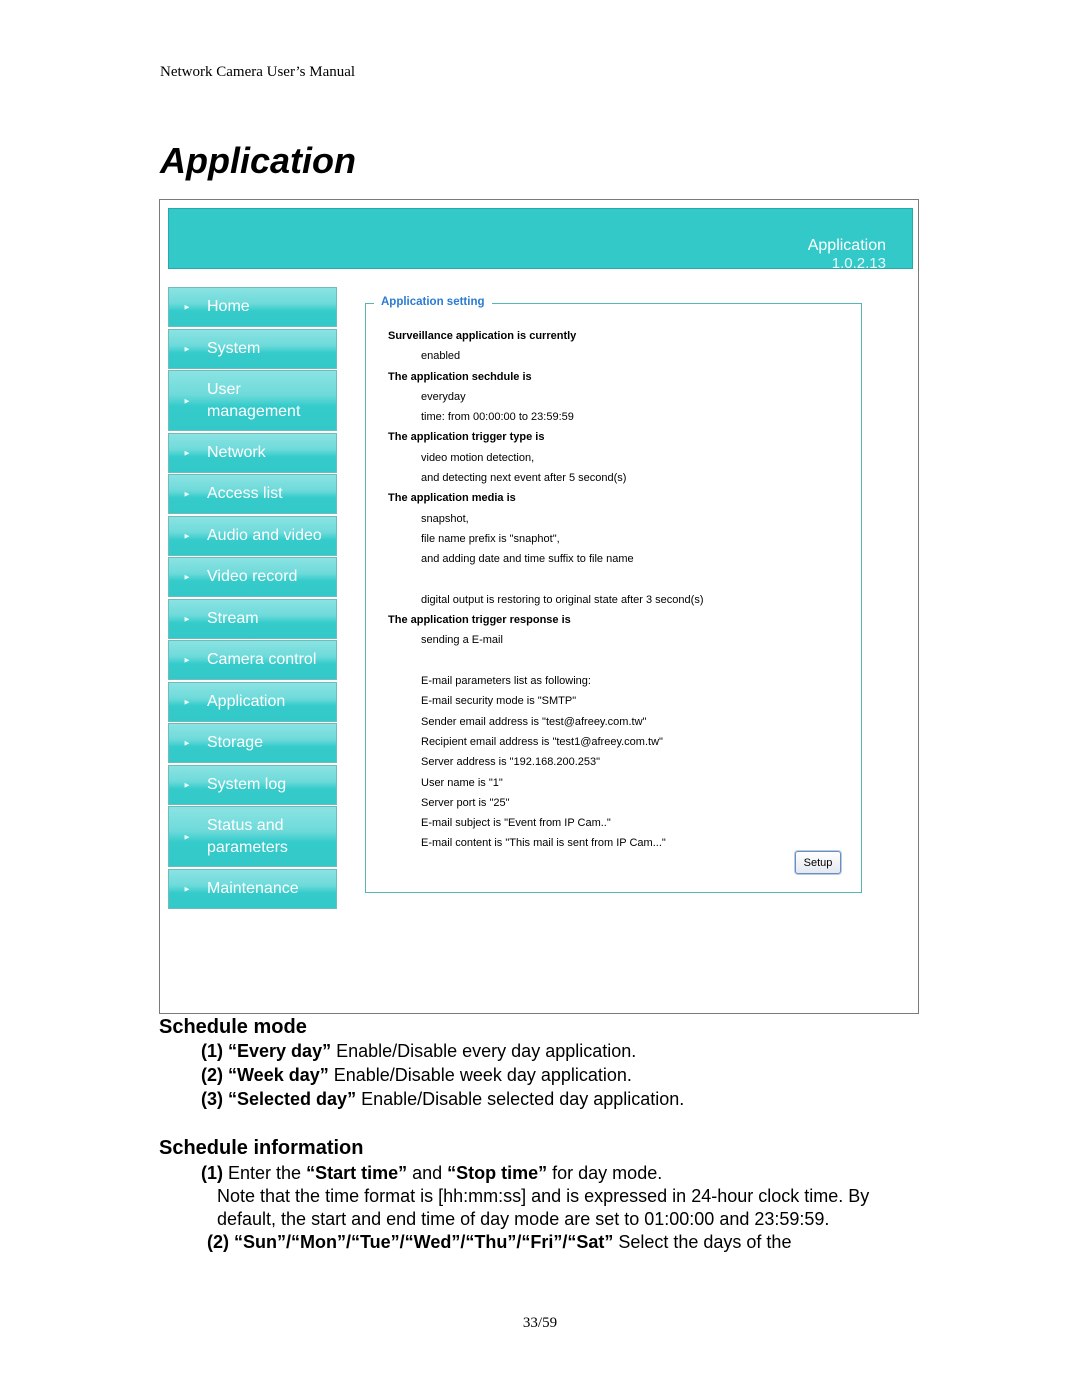 The height and width of the screenshot is (1397, 1080). What do you see at coordinates (247, 836) in the screenshot?
I see `sidebar-item-label: Status and parameters` at bounding box center [247, 836].